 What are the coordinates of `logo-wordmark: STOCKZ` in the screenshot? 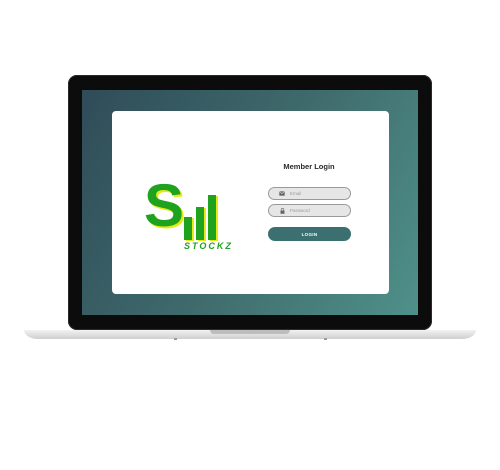 It's located at (208, 246).